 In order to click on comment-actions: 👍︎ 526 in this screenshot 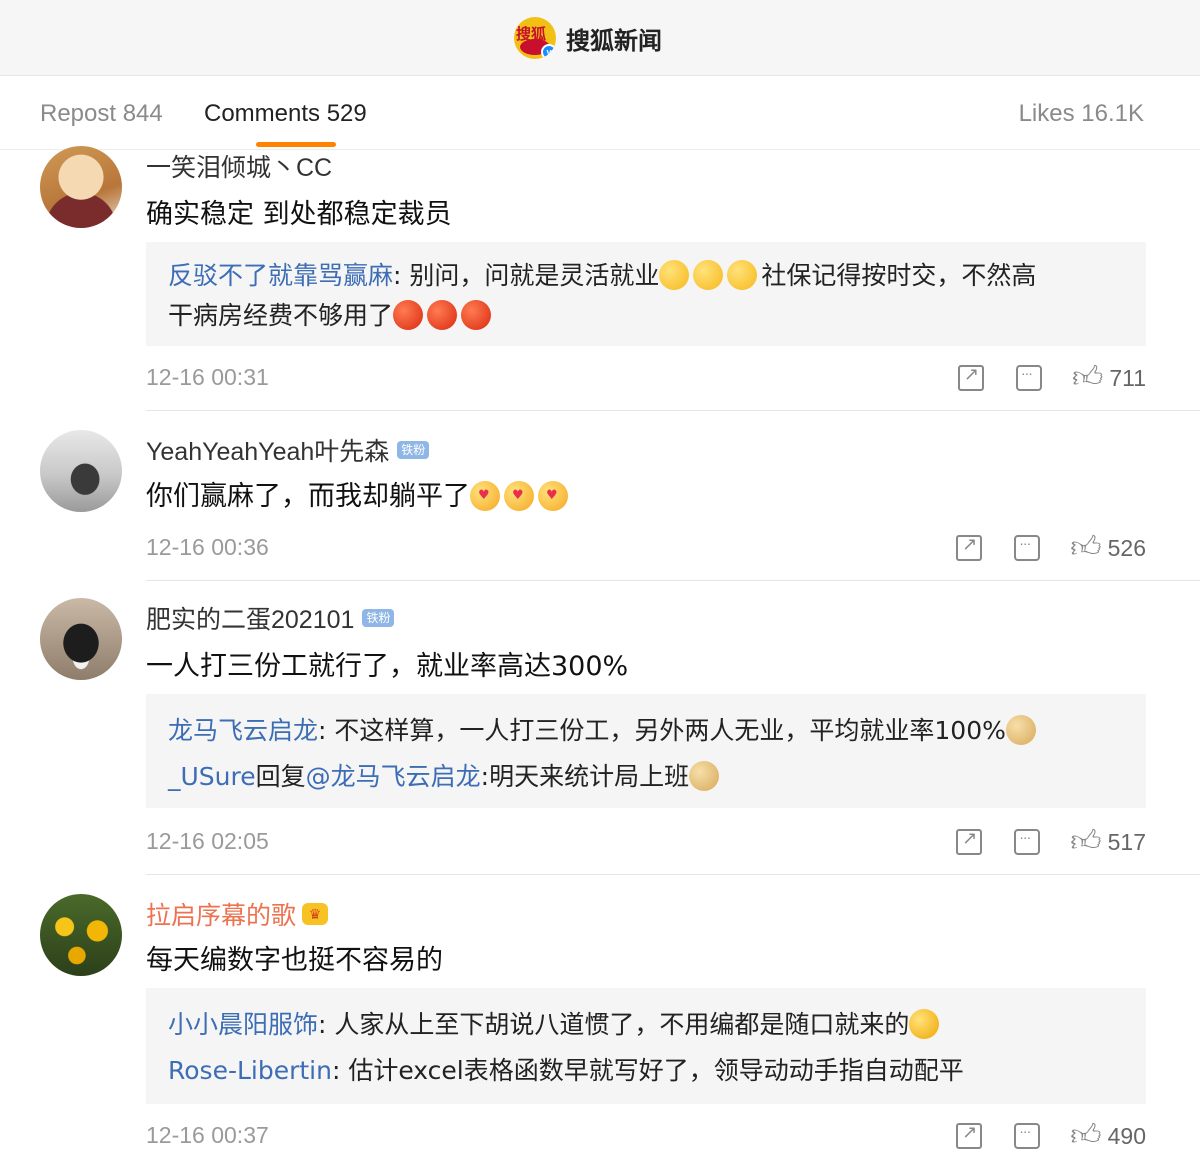, I will do `click(1035, 548)`.